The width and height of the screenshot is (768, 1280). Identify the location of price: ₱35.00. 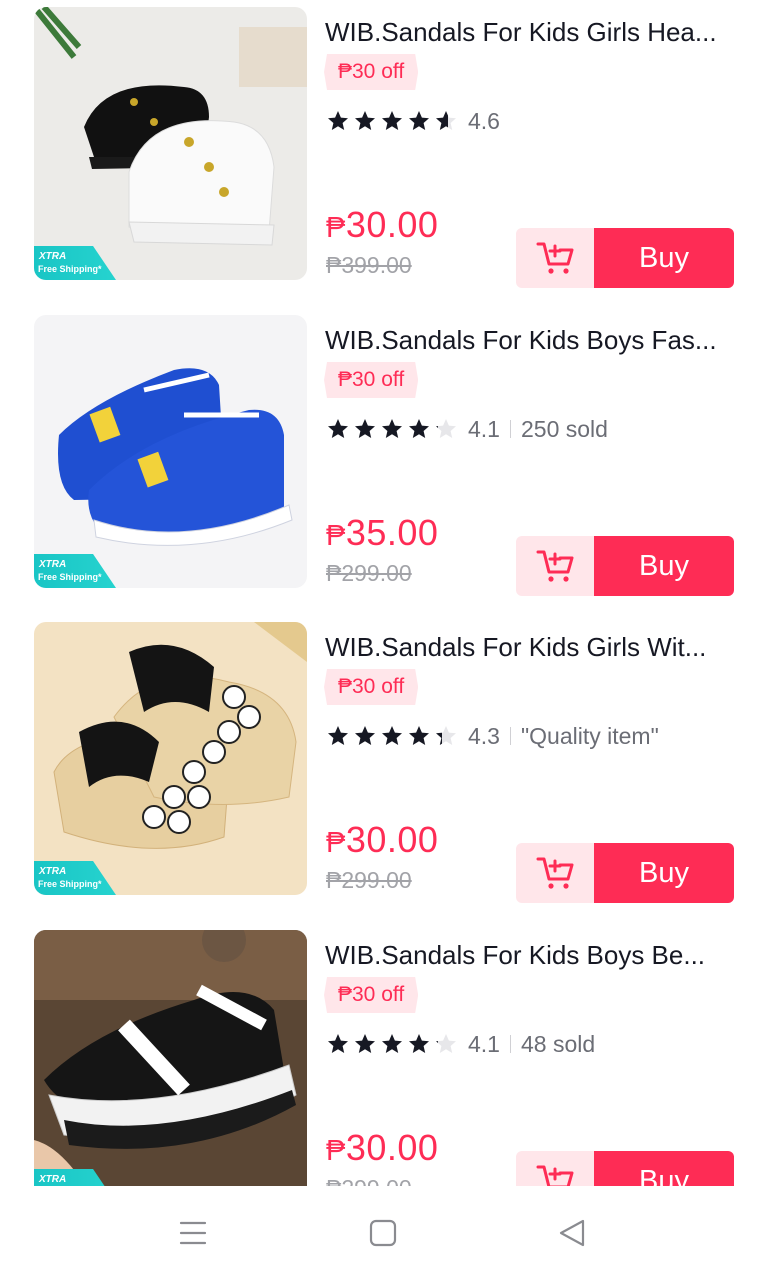
(382, 533).